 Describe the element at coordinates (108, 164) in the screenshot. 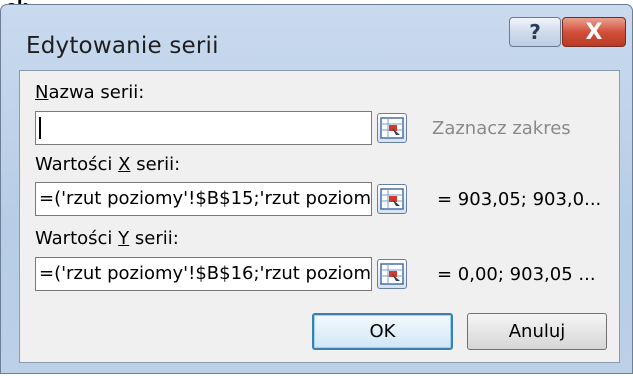

I see `x-values-label: Wartości X serii:` at that location.